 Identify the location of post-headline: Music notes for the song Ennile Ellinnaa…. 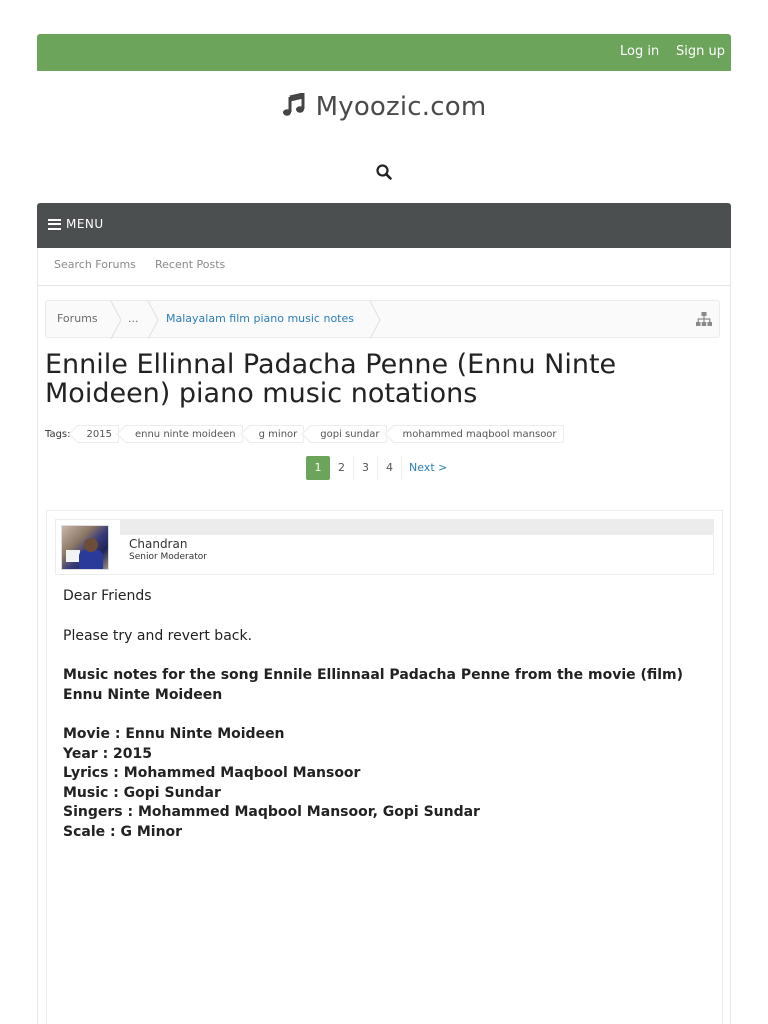
(373, 685).